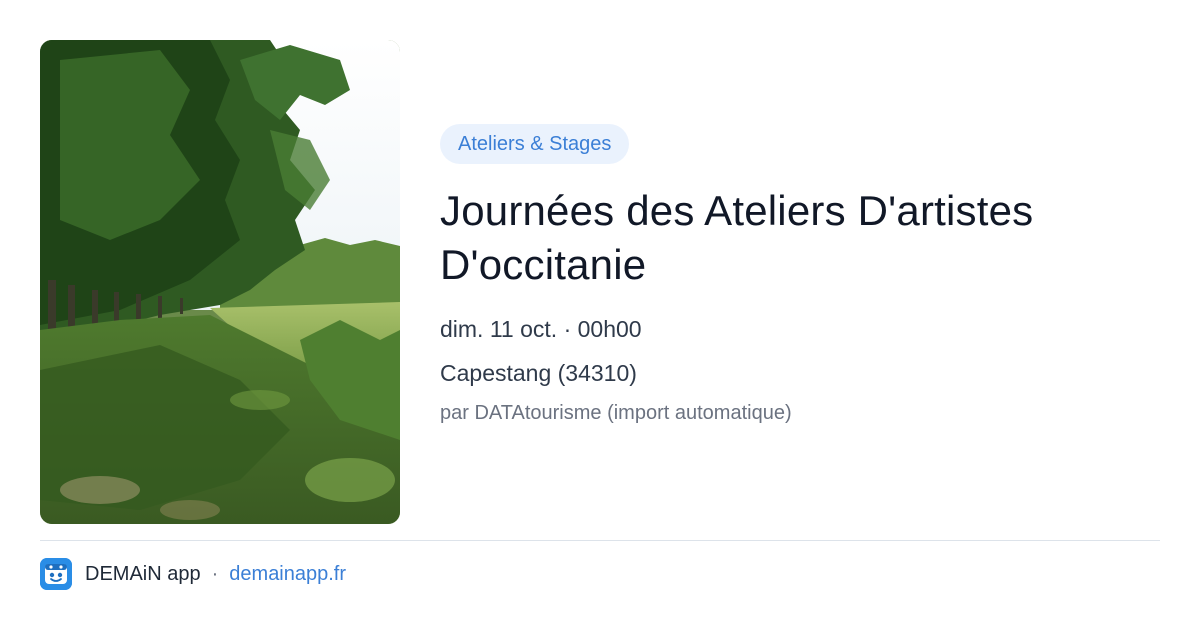 Image resolution: width=1200 pixels, height=630 pixels. What do you see at coordinates (600, 540) in the screenshot?
I see `footer-divider` at bounding box center [600, 540].